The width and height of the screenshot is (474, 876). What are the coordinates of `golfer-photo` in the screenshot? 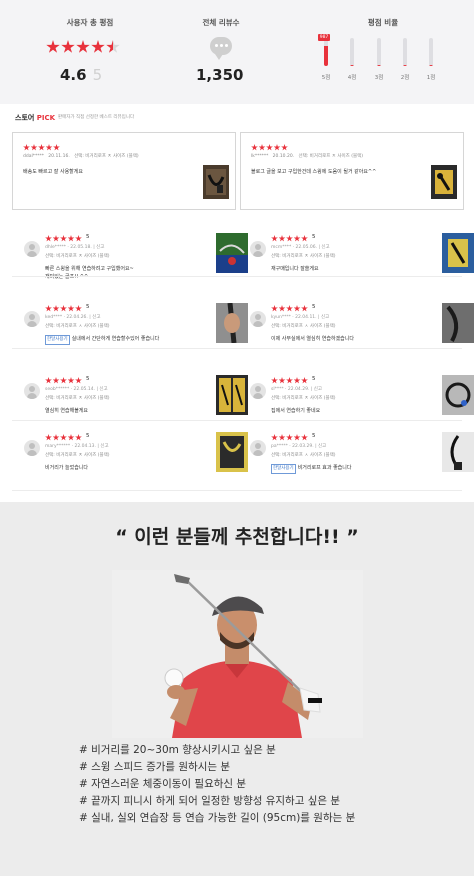 It's located at (237, 654).